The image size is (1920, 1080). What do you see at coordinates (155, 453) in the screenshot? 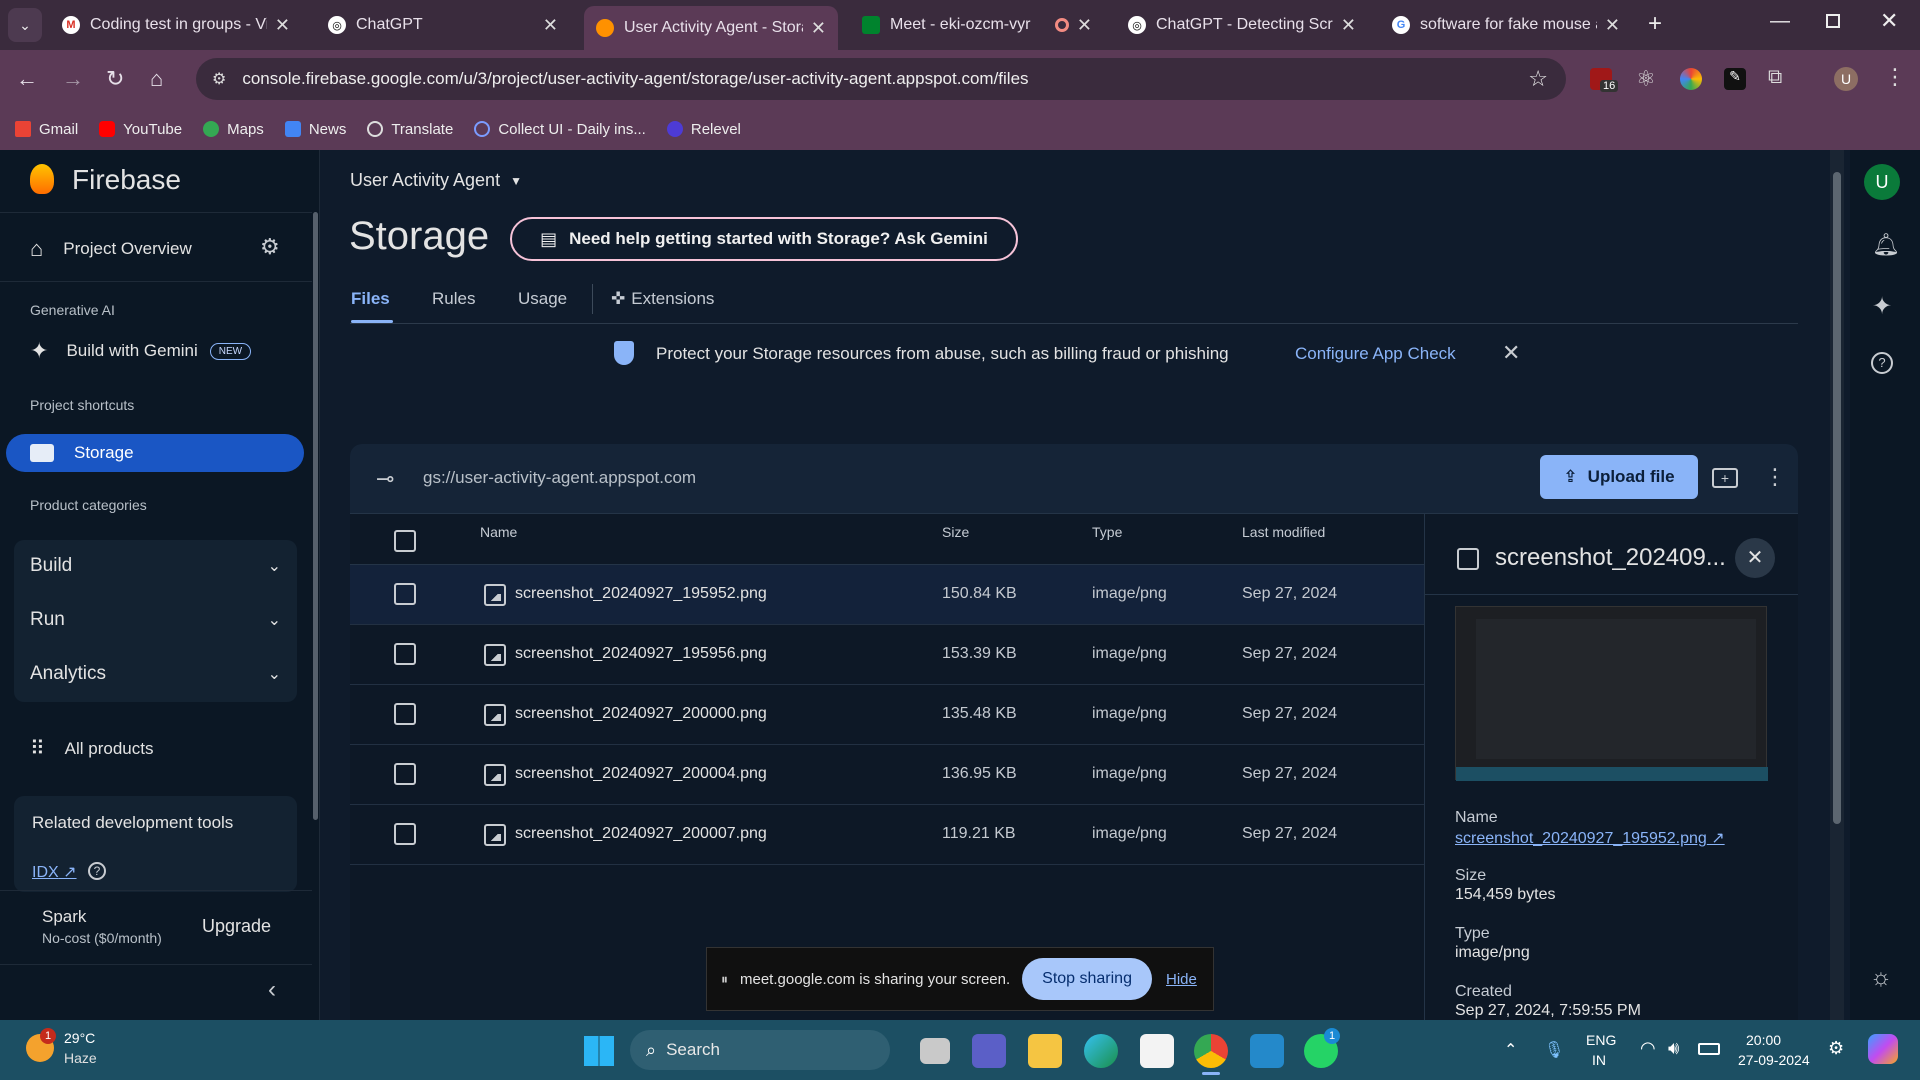
I see `sidebar-item-storage: Storage` at bounding box center [155, 453].